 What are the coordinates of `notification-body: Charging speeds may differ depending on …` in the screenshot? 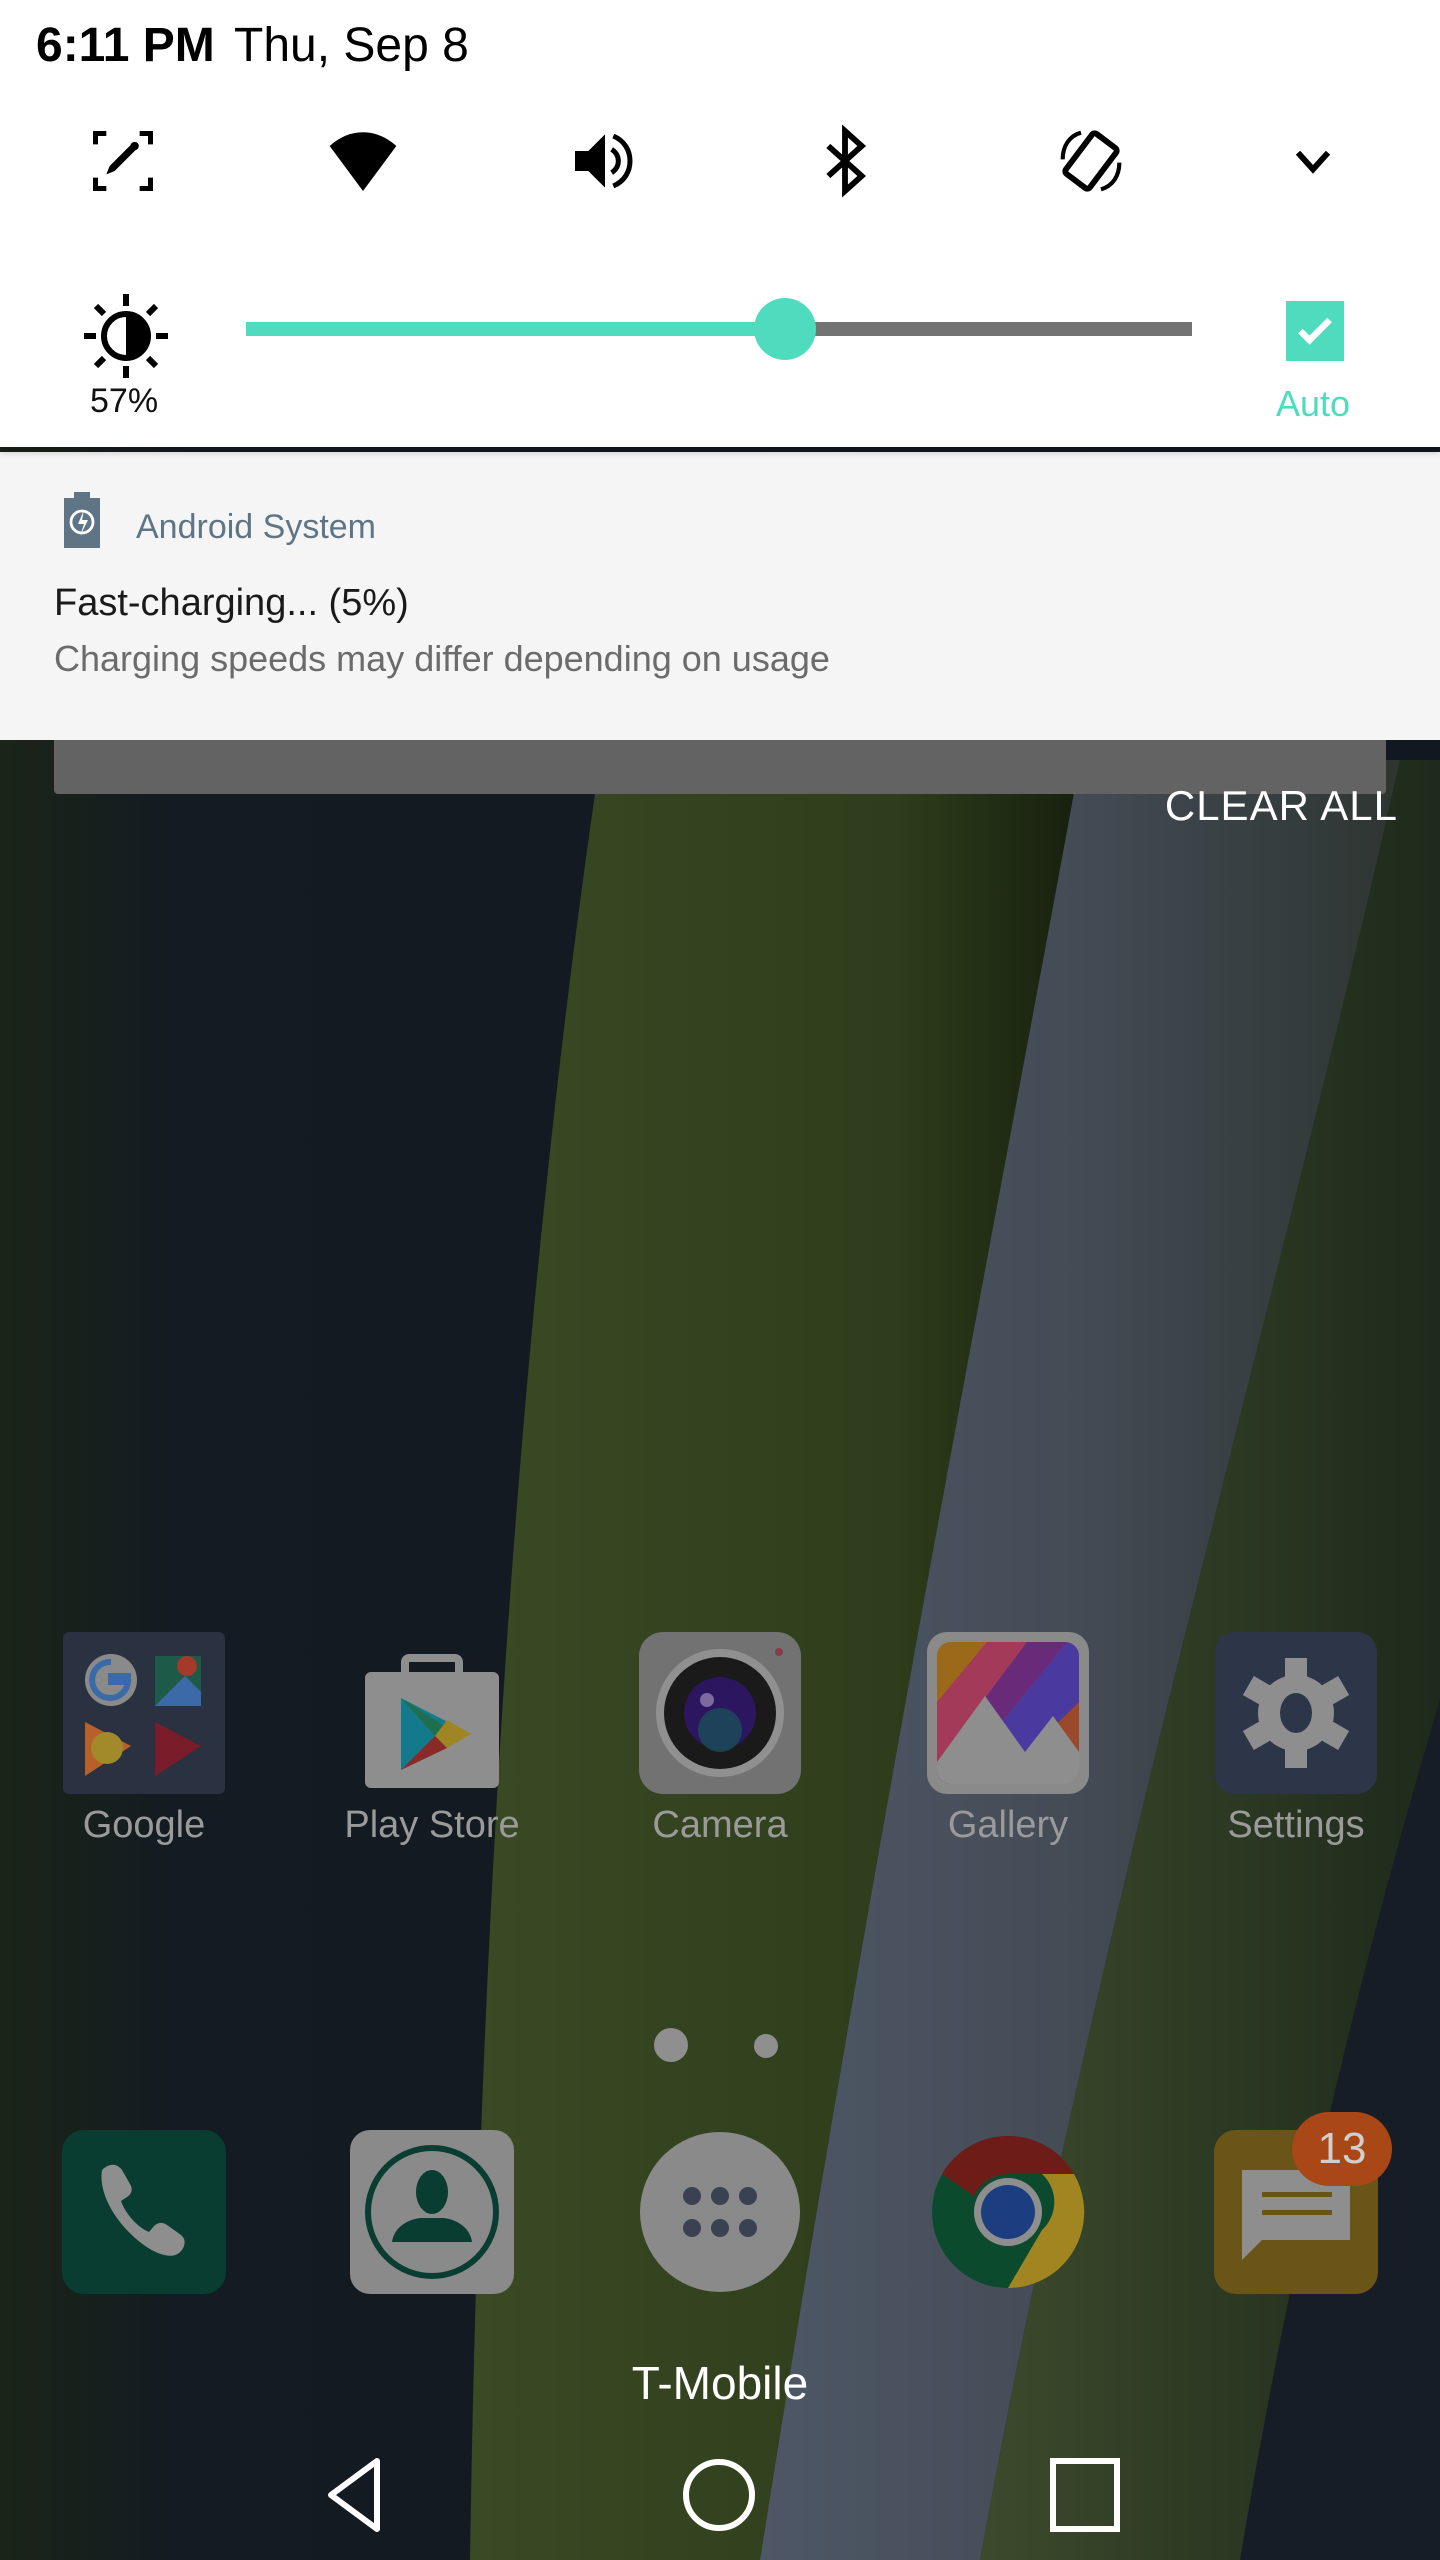 It's located at (442, 658).